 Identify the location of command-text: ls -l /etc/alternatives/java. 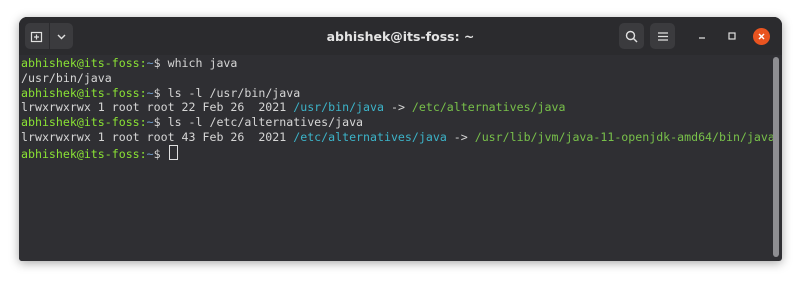
(265, 122).